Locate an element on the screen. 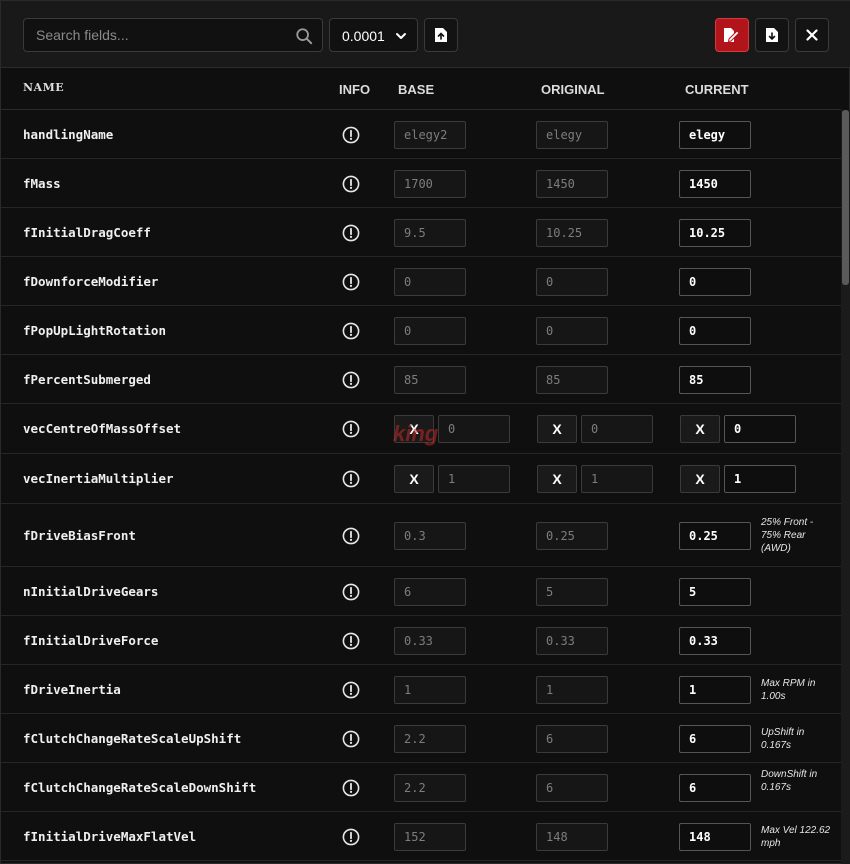 Image resolution: width=850 pixels, height=864 pixels. precision-value: 0.0001 is located at coordinates (363, 36).